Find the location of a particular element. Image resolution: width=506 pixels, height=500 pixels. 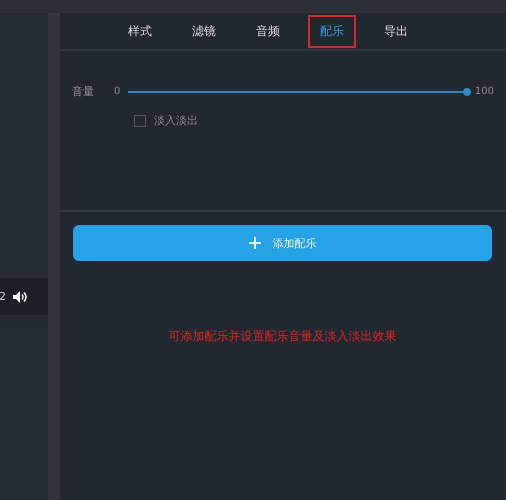

volume-label: 音量 is located at coordinates (83, 91).